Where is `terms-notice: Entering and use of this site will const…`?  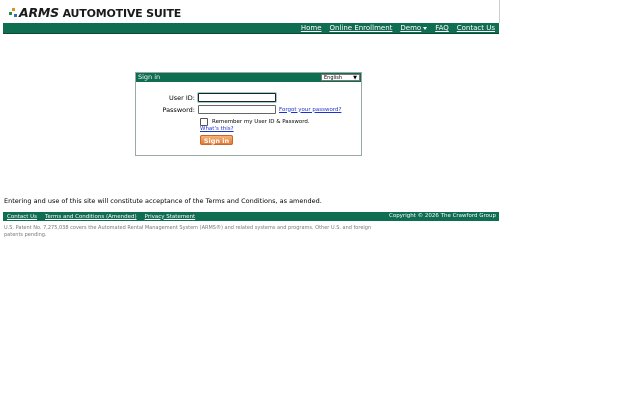
terms-notice: Entering and use of this site will const… is located at coordinates (163, 201).